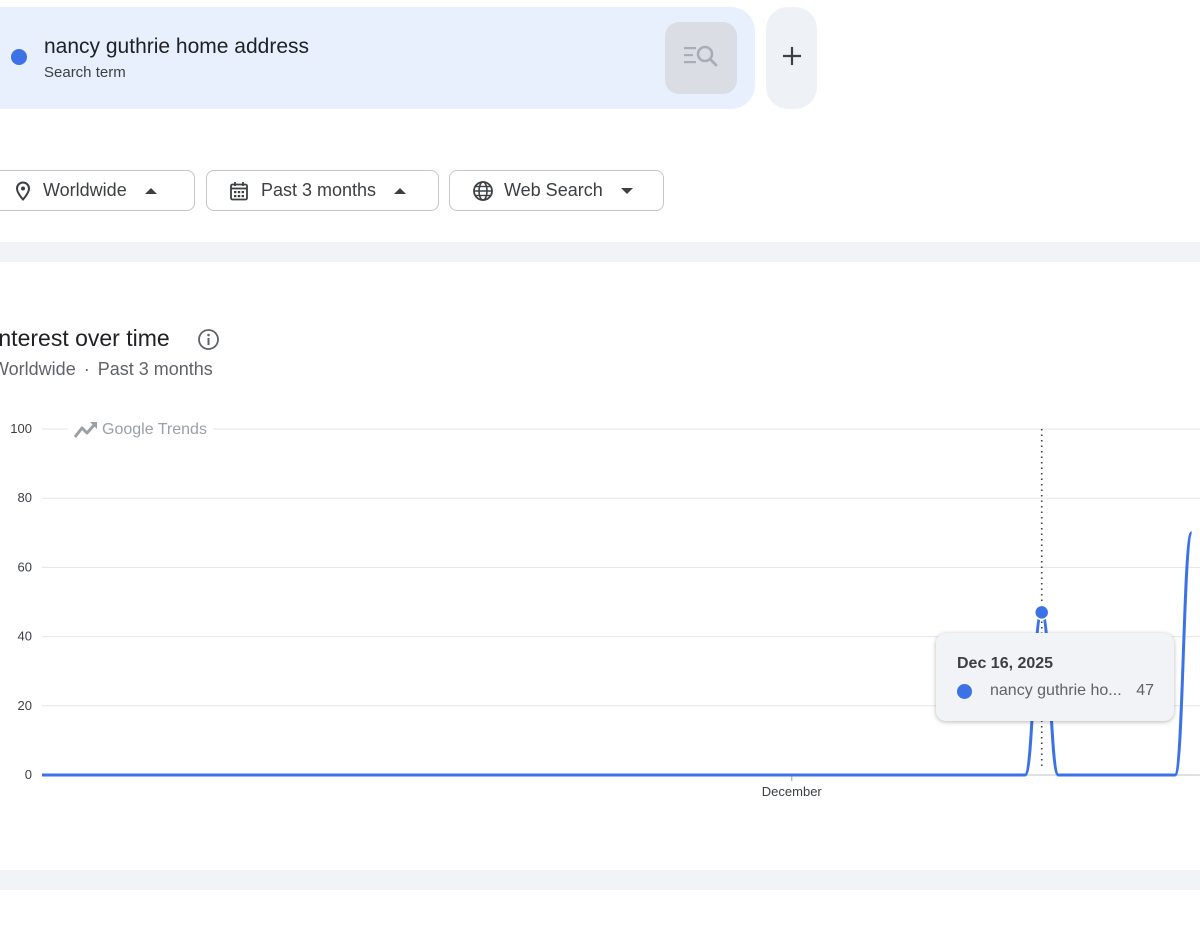  What do you see at coordinates (19, 57) in the screenshot?
I see `term-color-dot` at bounding box center [19, 57].